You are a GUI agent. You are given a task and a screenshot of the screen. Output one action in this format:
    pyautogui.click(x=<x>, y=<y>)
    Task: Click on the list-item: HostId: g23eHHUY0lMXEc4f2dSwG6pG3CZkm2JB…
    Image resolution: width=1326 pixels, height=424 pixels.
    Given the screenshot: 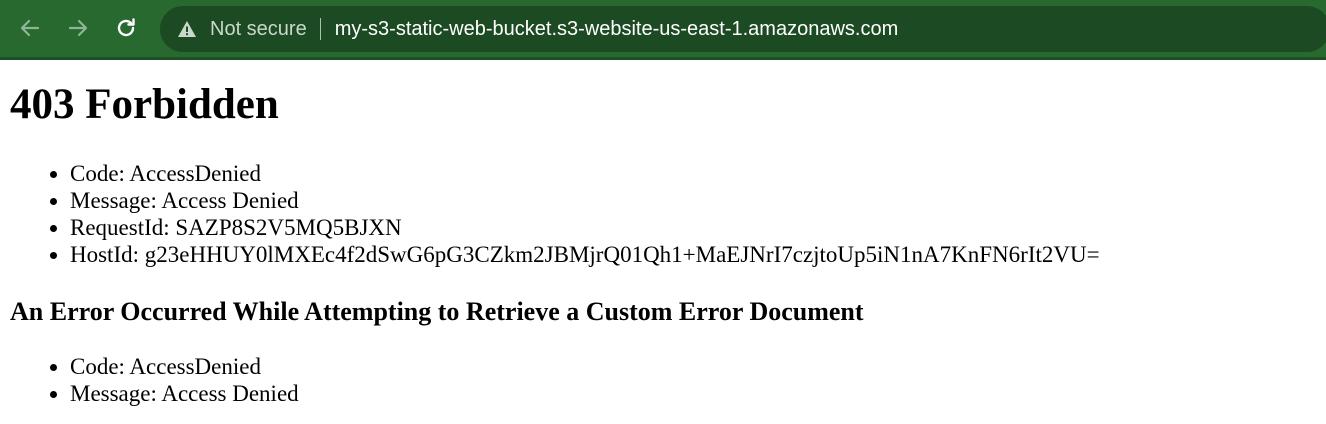 What is the action you would take?
    pyautogui.click(x=693, y=254)
    